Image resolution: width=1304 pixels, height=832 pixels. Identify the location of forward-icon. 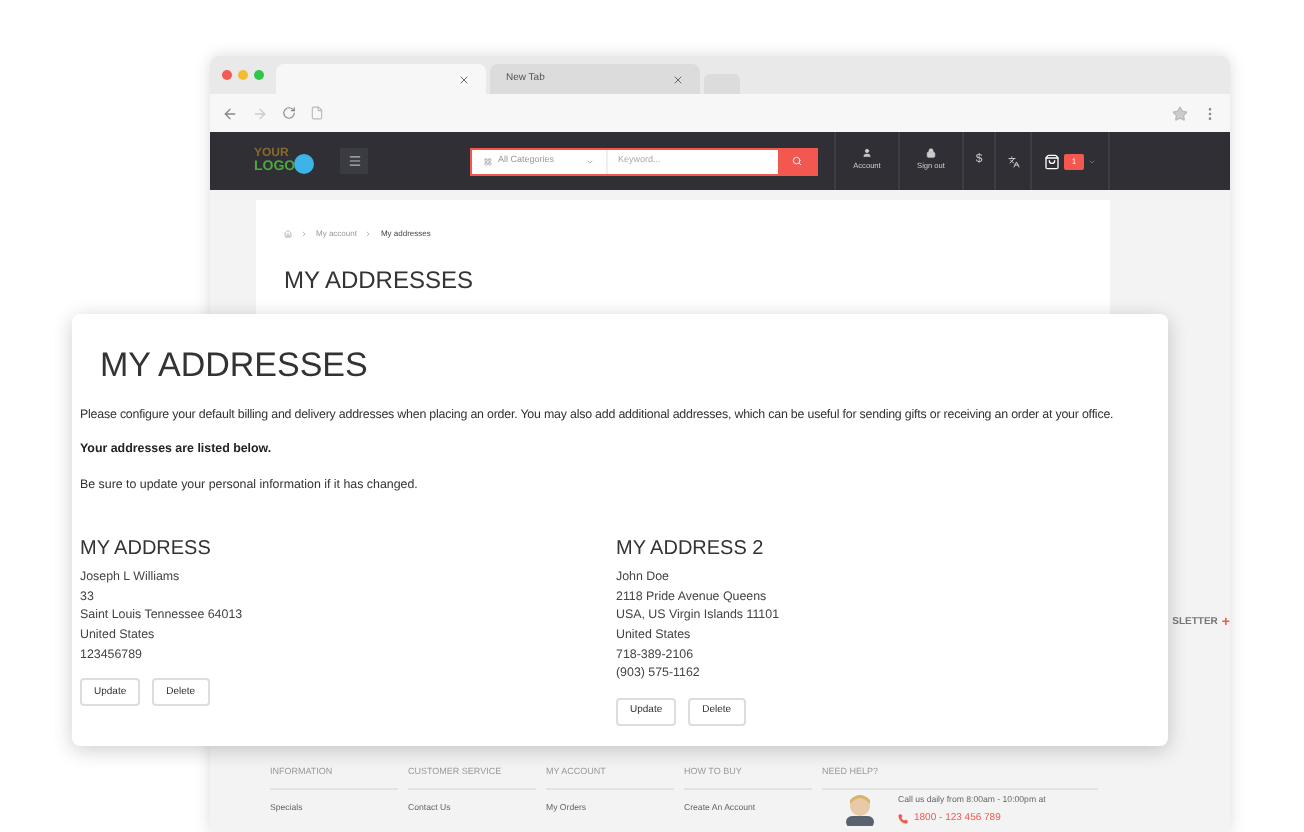
(260, 113).